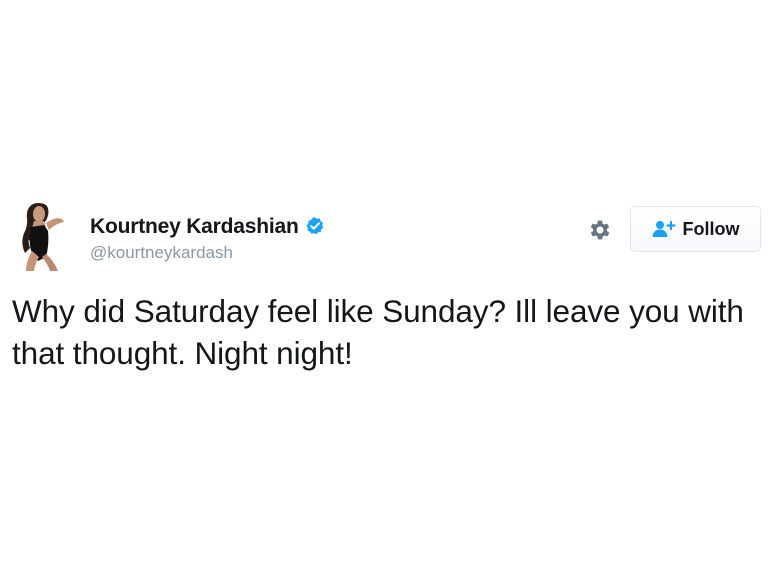 This screenshot has width=770, height=577. Describe the element at coordinates (600, 230) in the screenshot. I see `gear-icon` at that location.